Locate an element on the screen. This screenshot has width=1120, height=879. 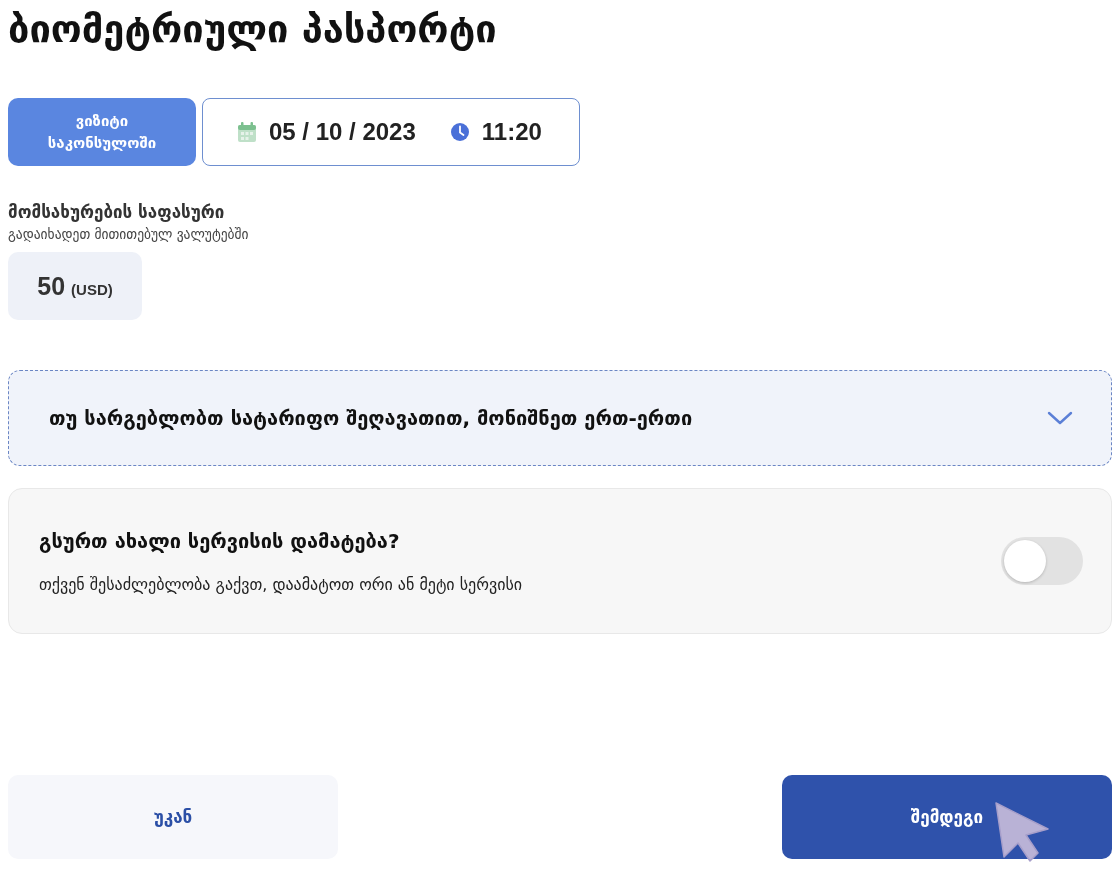
fee-title: მომსახურების საფასური is located at coordinates (117, 212).